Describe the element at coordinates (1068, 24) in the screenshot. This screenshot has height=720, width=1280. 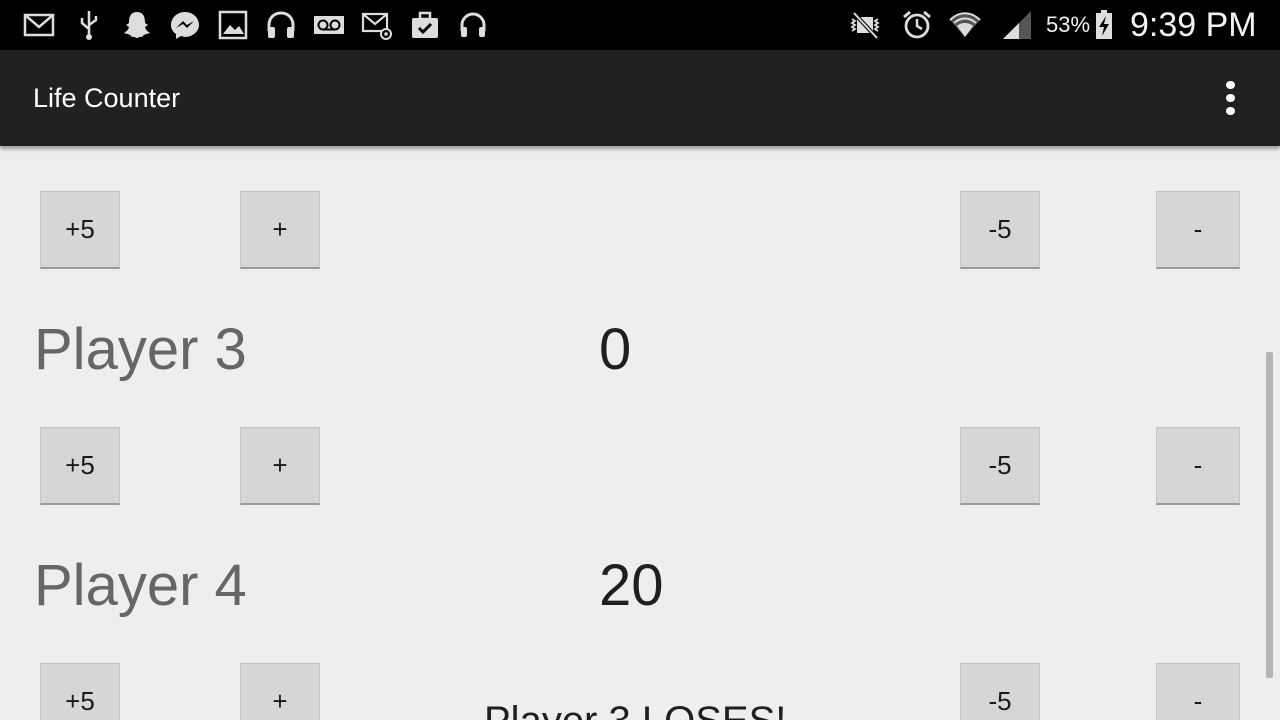
I see `battery-percent: 53%` at that location.